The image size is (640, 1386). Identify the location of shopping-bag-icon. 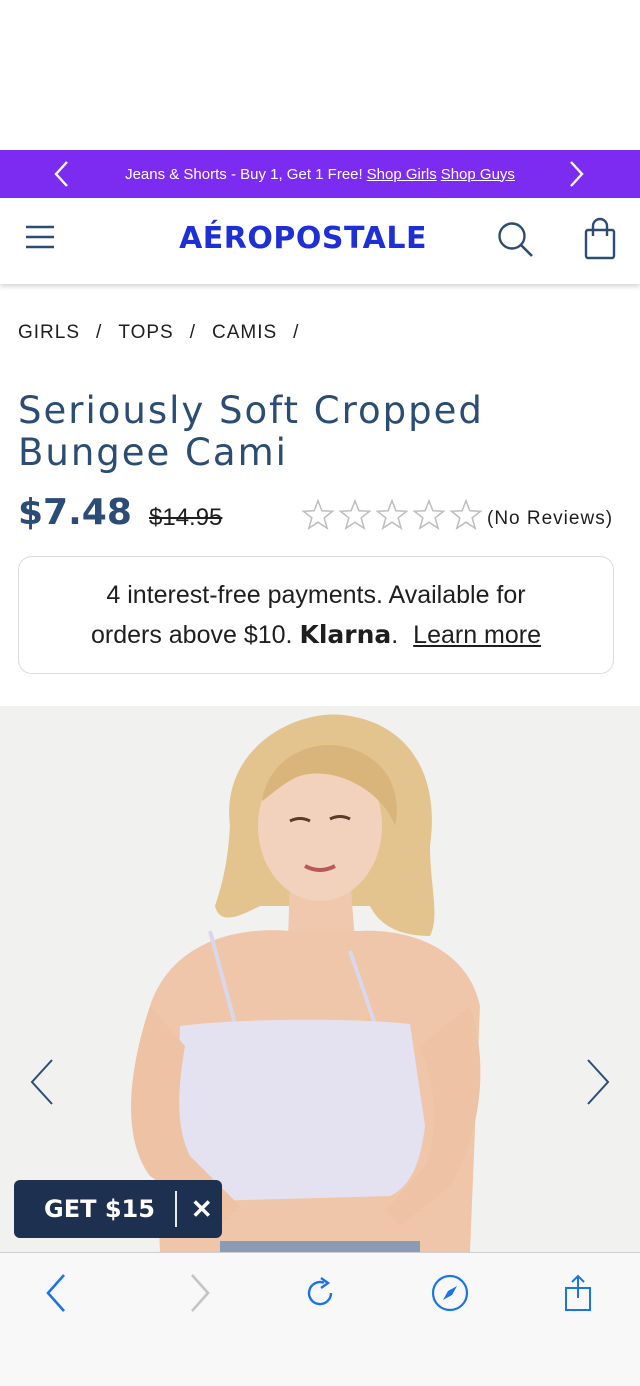
(600, 238).